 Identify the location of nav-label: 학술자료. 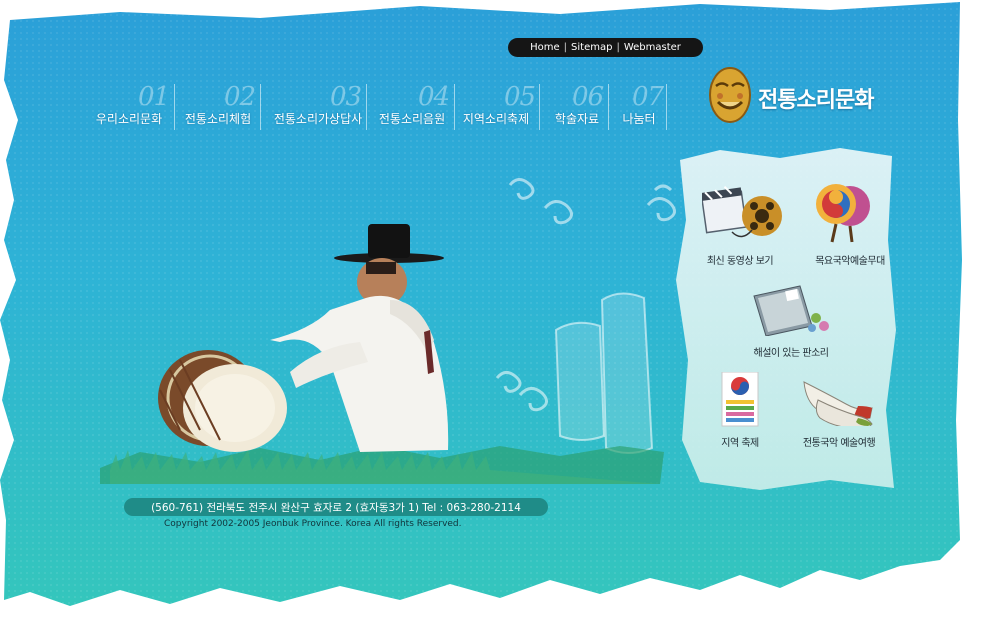
(577, 119).